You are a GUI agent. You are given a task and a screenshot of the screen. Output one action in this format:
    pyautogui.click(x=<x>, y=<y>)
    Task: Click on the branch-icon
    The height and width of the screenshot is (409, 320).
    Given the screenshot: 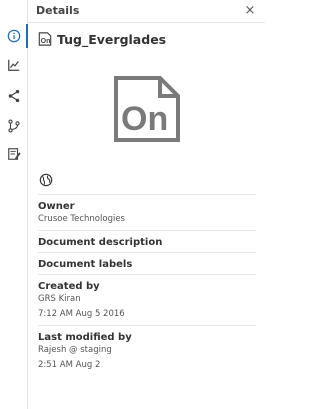 What is the action you would take?
    pyautogui.click(x=13, y=126)
    